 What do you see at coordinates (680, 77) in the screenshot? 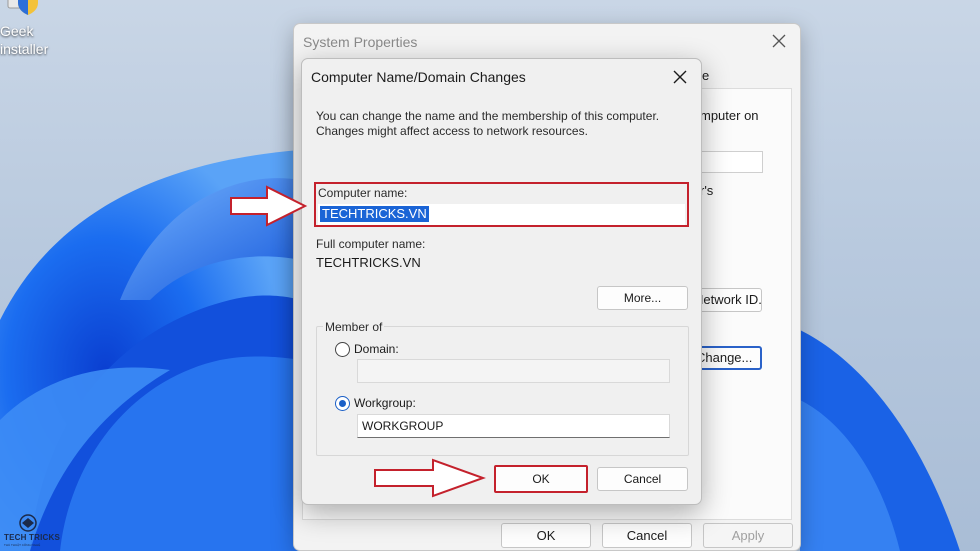
I see `dialog-close-icon` at bounding box center [680, 77].